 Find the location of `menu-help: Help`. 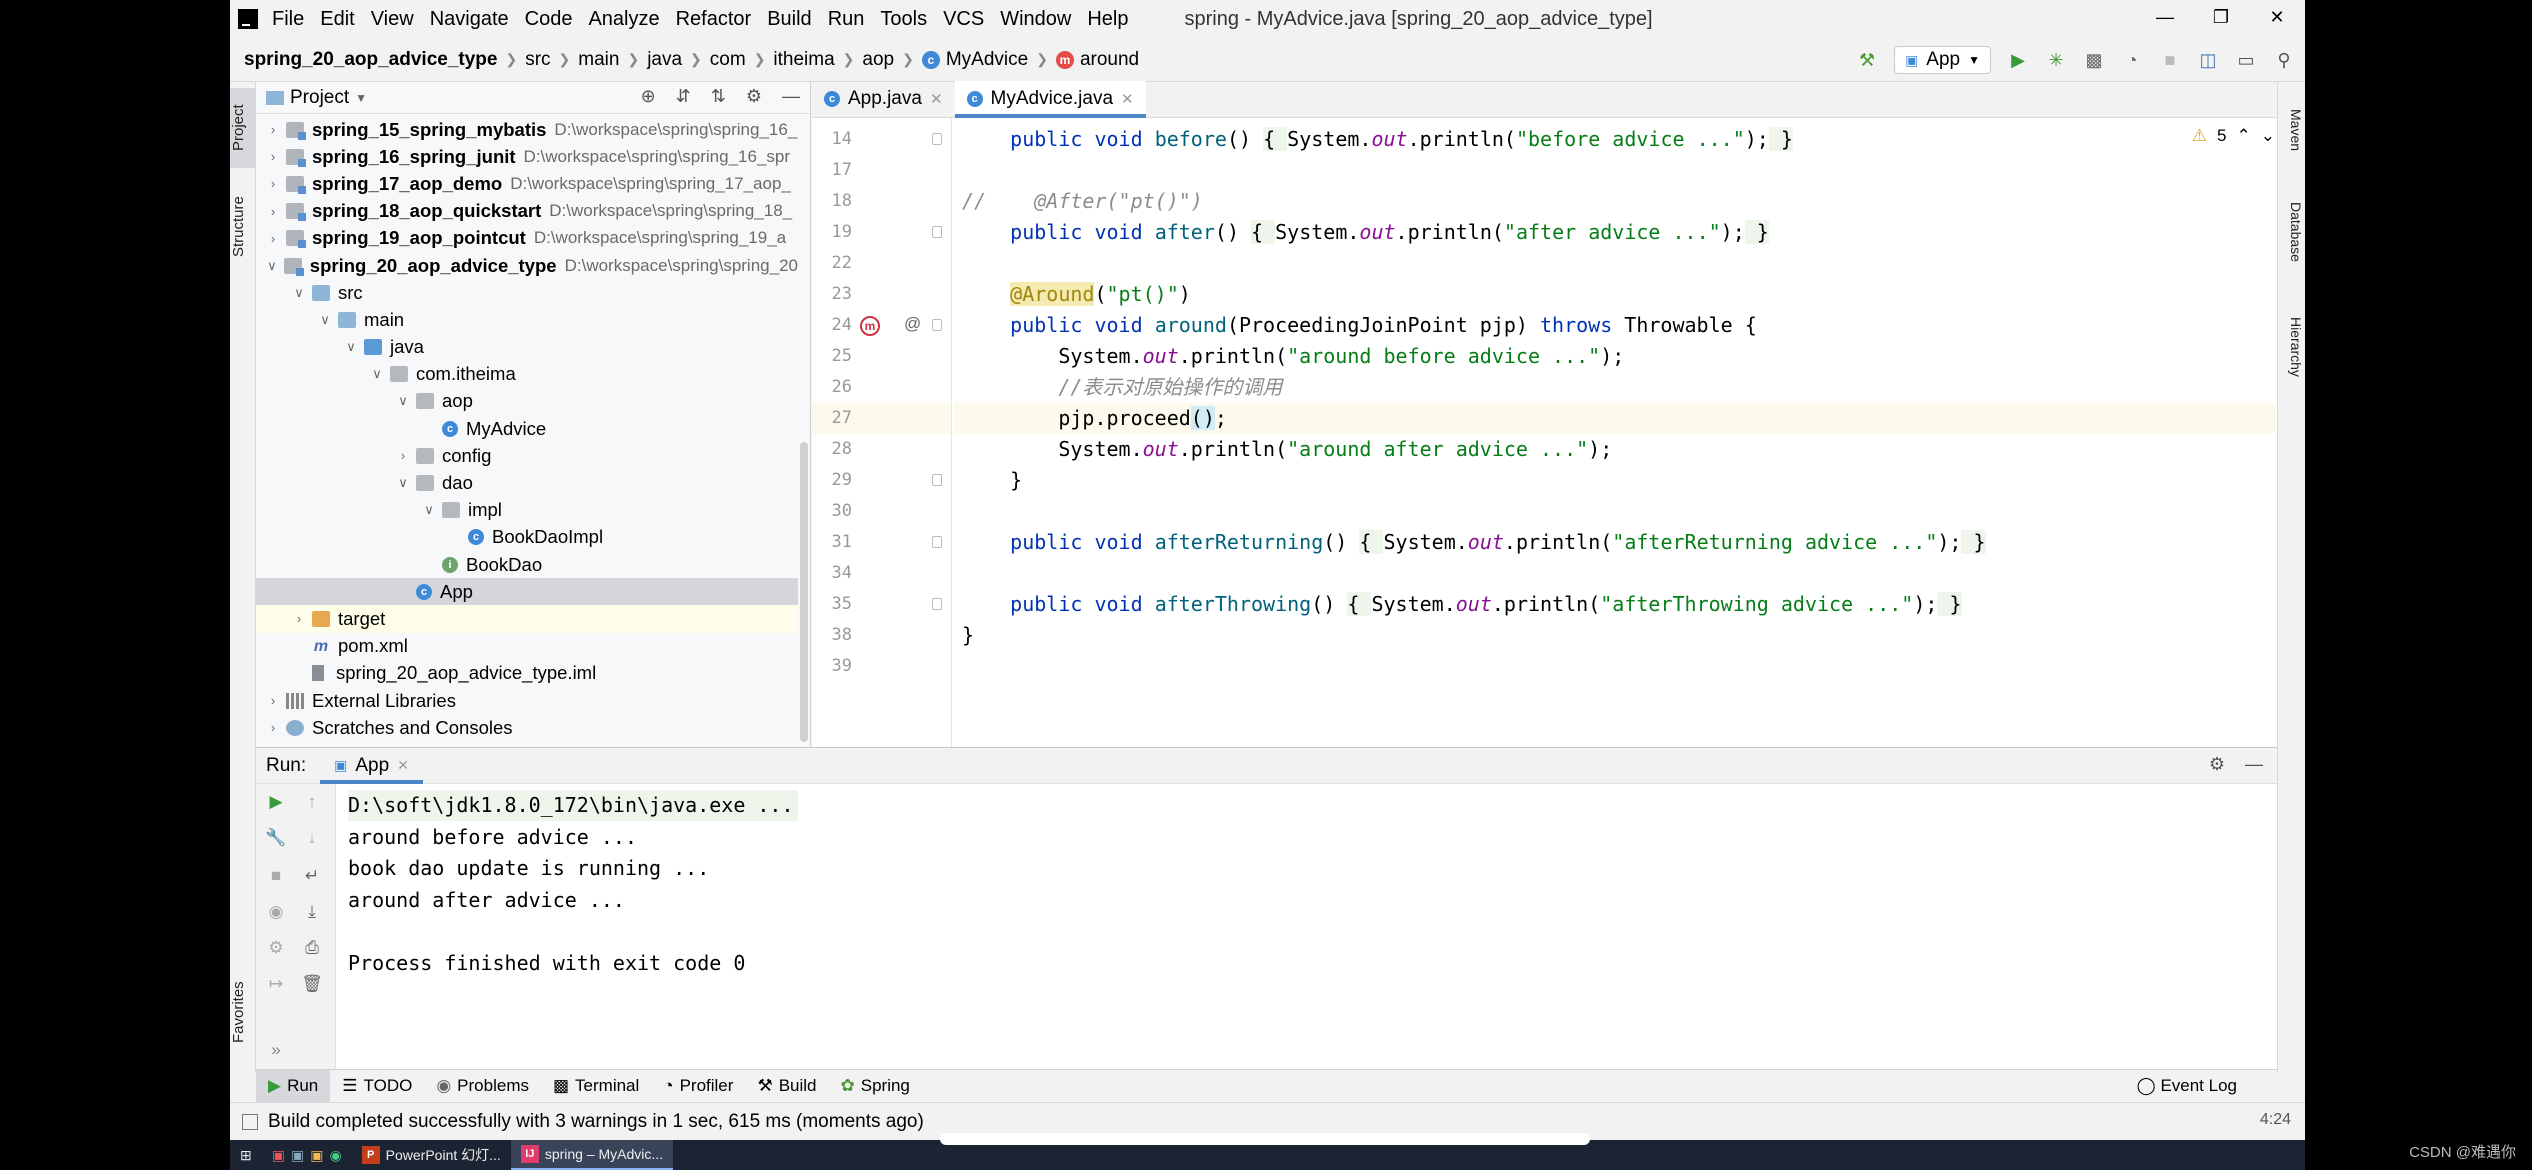

menu-help: Help is located at coordinates (1107, 19).